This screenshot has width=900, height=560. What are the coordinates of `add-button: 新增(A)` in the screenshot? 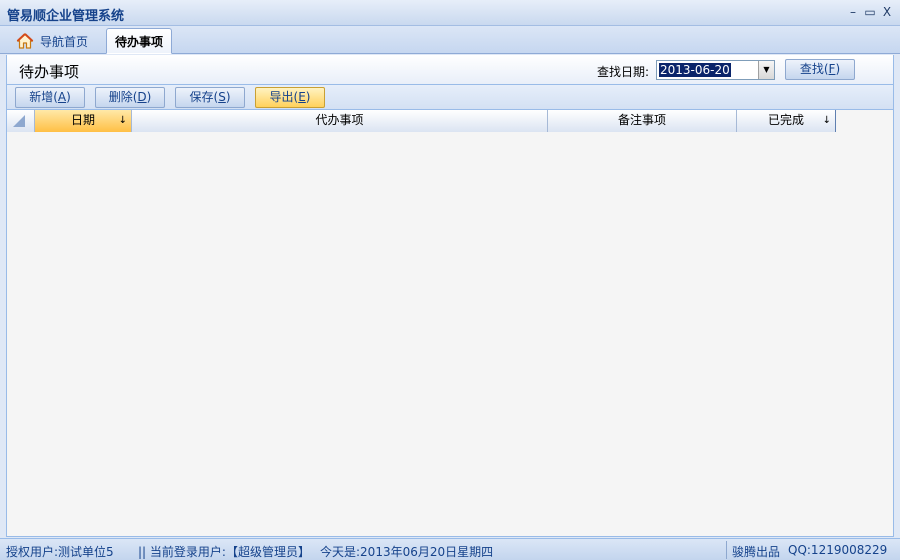 It's located at (50, 97).